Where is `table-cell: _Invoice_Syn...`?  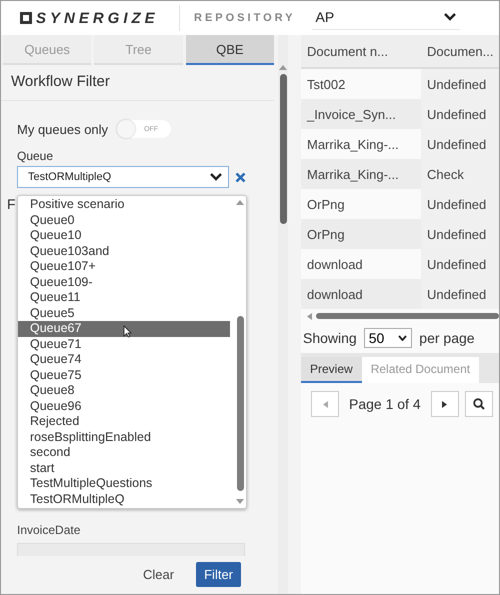
table-cell: _Invoice_Syn... is located at coordinates (361, 114).